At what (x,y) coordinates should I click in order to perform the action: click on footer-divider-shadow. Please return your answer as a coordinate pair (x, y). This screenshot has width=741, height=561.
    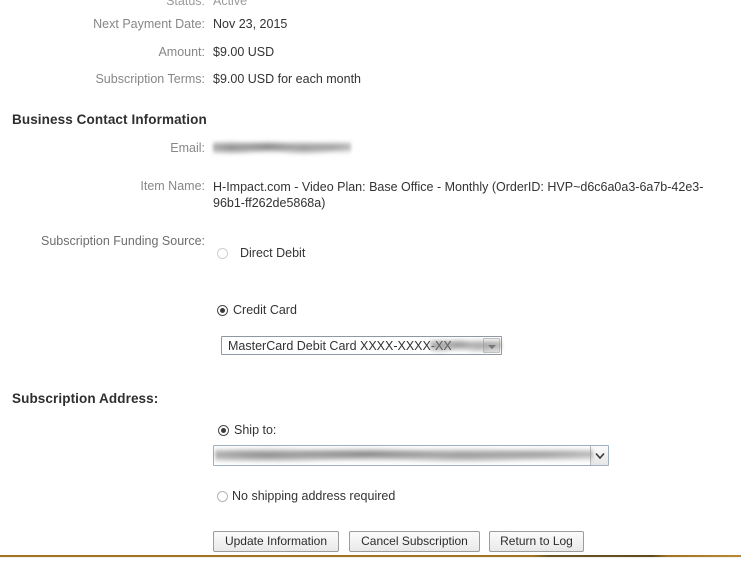
    Looking at the image, I should click on (370, 557).